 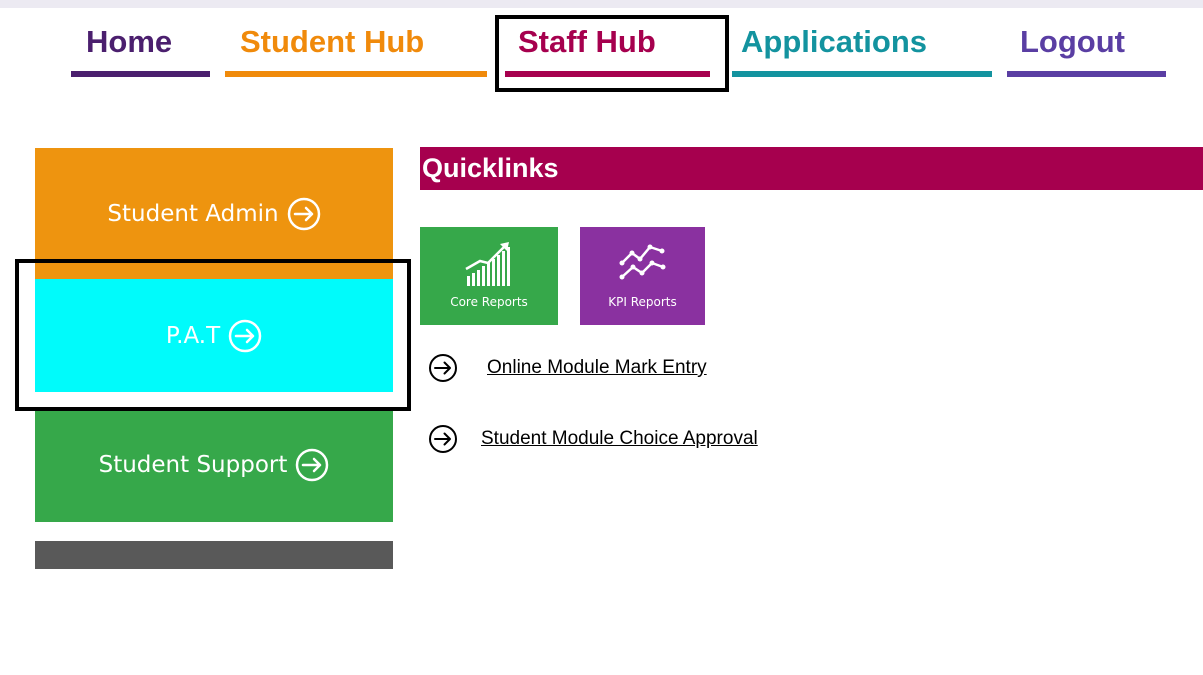 I want to click on sidebar-item-label: Student Support, so click(x=193, y=465).